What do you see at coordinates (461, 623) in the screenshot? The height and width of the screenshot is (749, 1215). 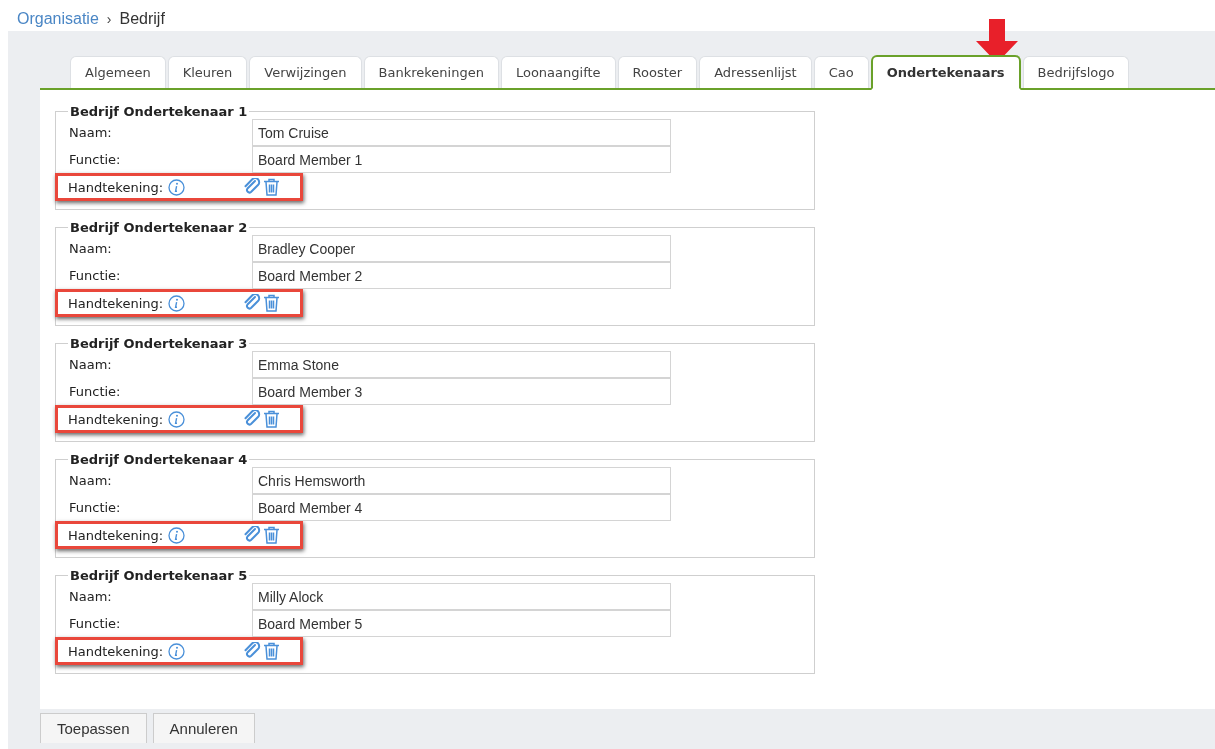 I see `input-field: Board Member 5` at bounding box center [461, 623].